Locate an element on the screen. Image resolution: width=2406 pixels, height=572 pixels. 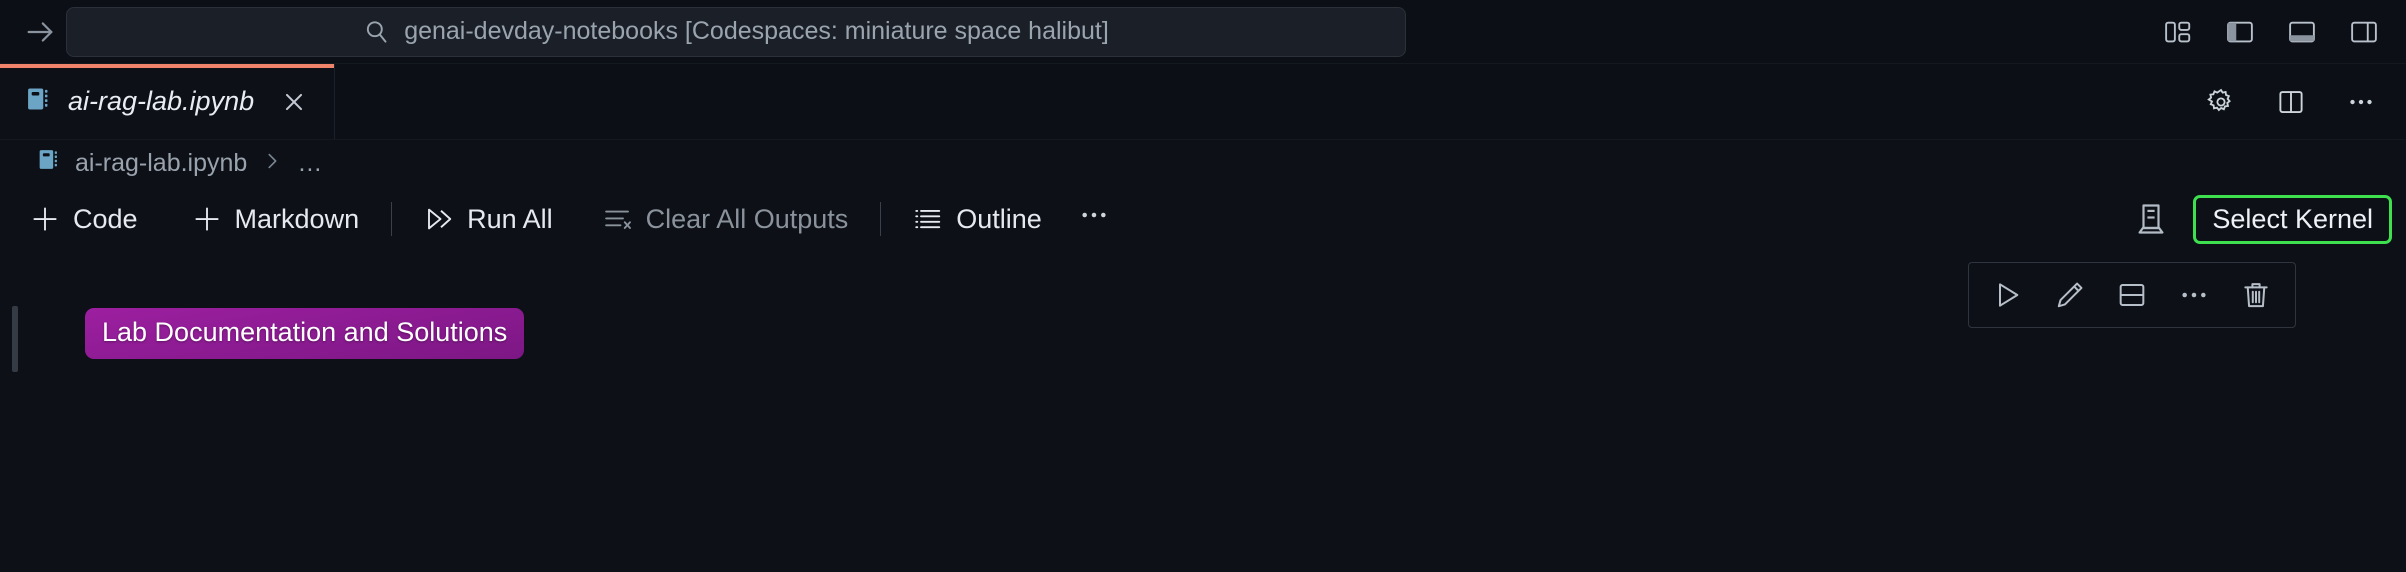
kernel-server-icon is located at coordinates (2151, 219).